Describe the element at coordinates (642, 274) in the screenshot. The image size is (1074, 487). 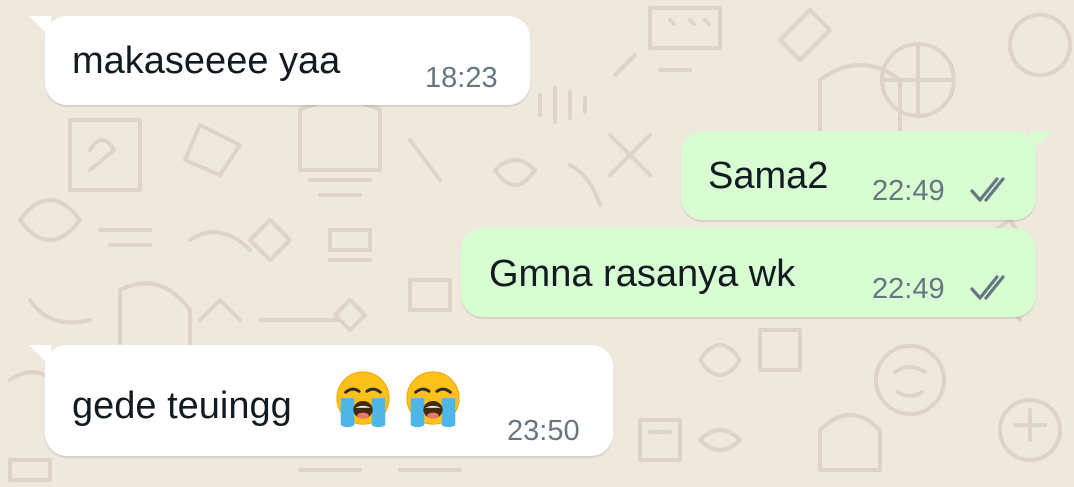
I see `message-text: Gmna rasanya wk` at that location.